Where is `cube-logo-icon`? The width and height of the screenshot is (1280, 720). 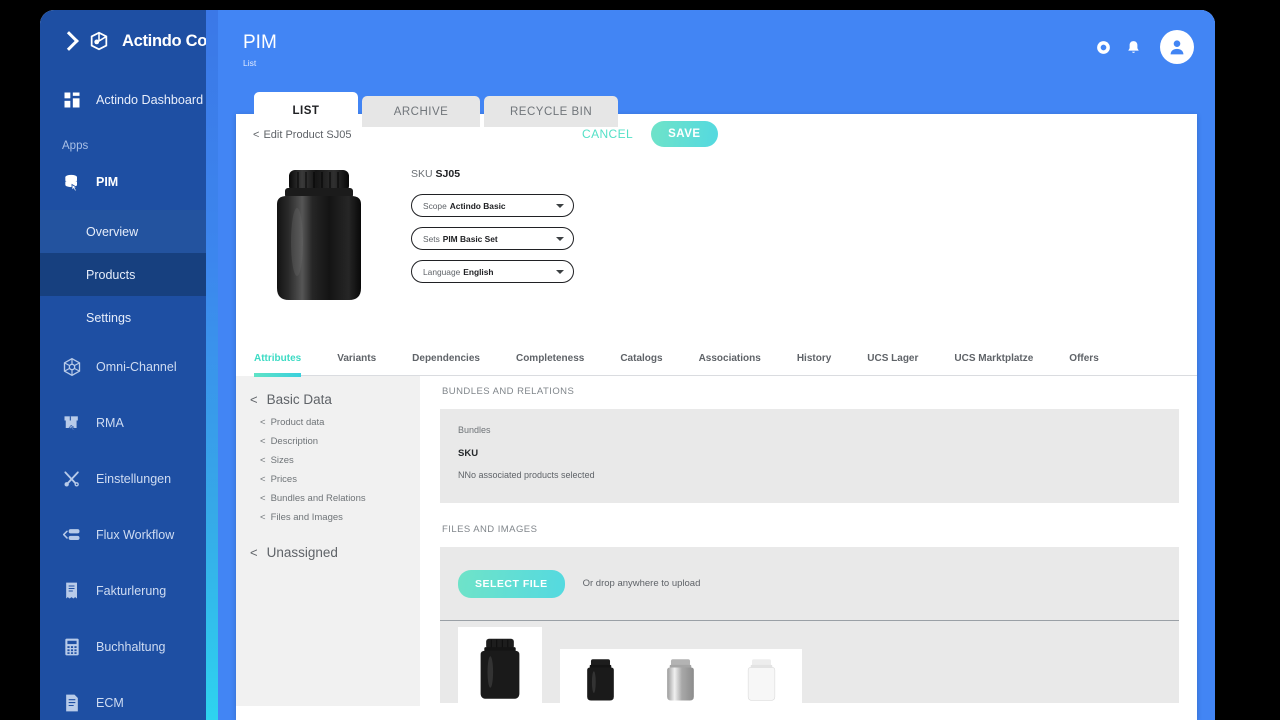 cube-logo-icon is located at coordinates (99, 41).